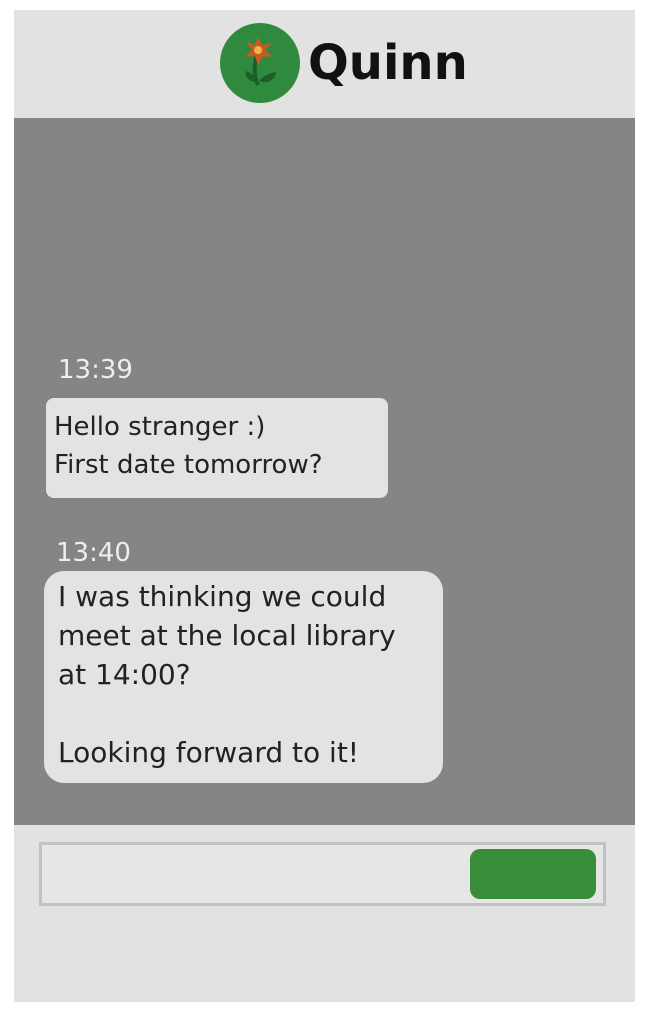 This screenshot has width=649, height=1012. I want to click on send-button, so click(533, 874).